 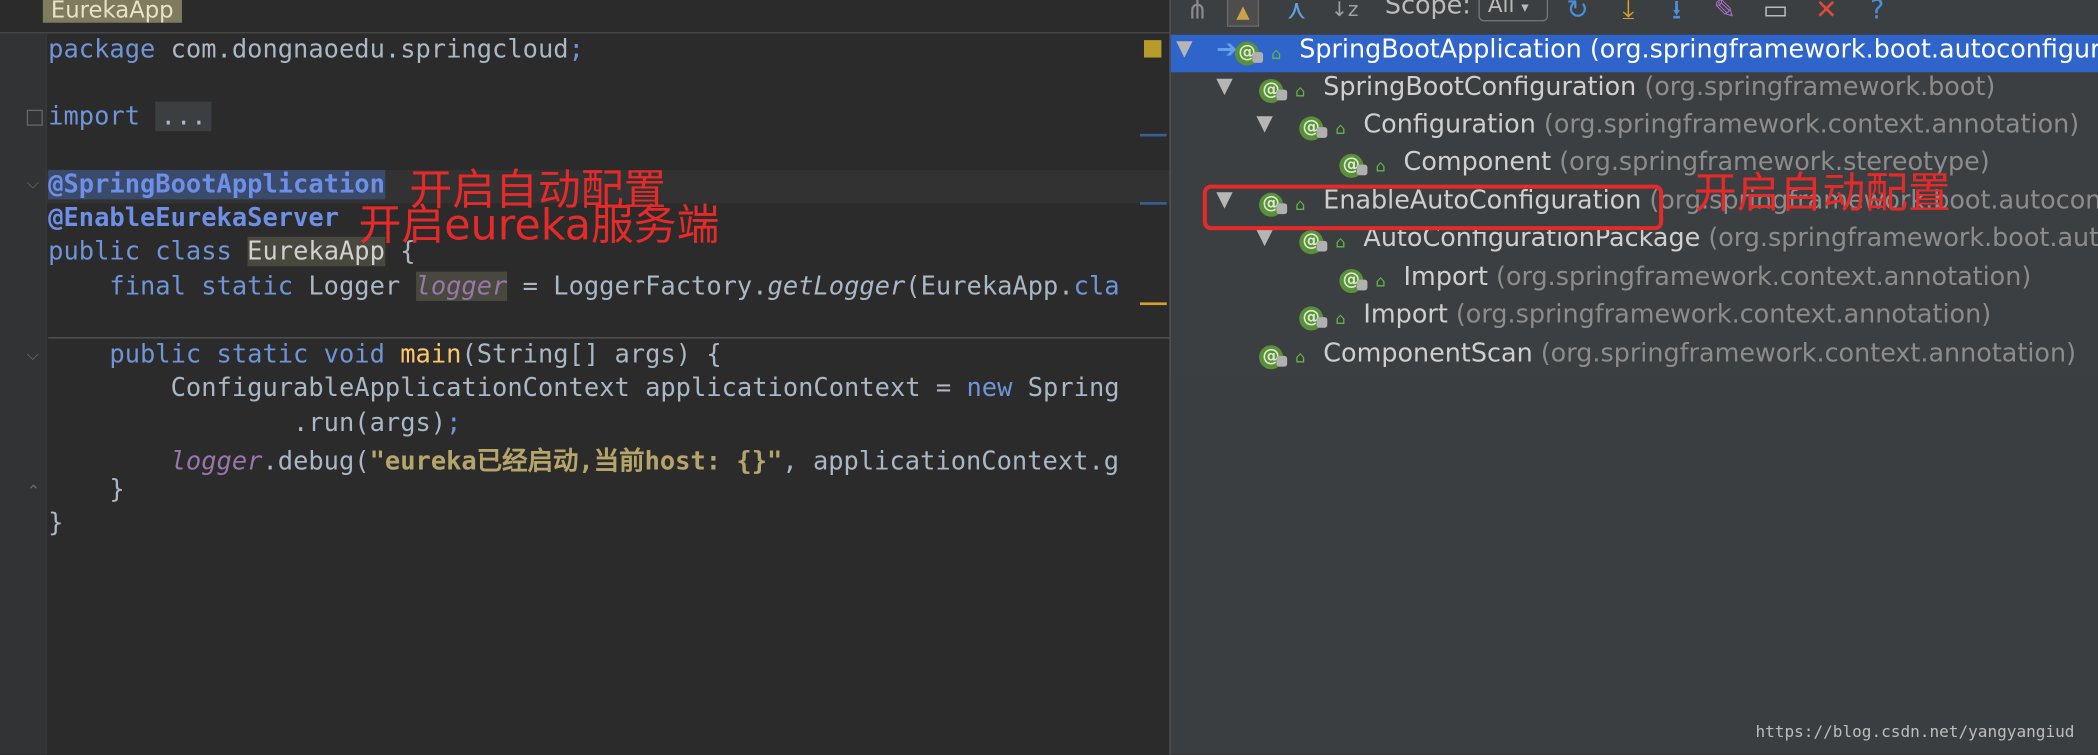 I want to click on copy-icon: ▭, so click(x=1775, y=13).